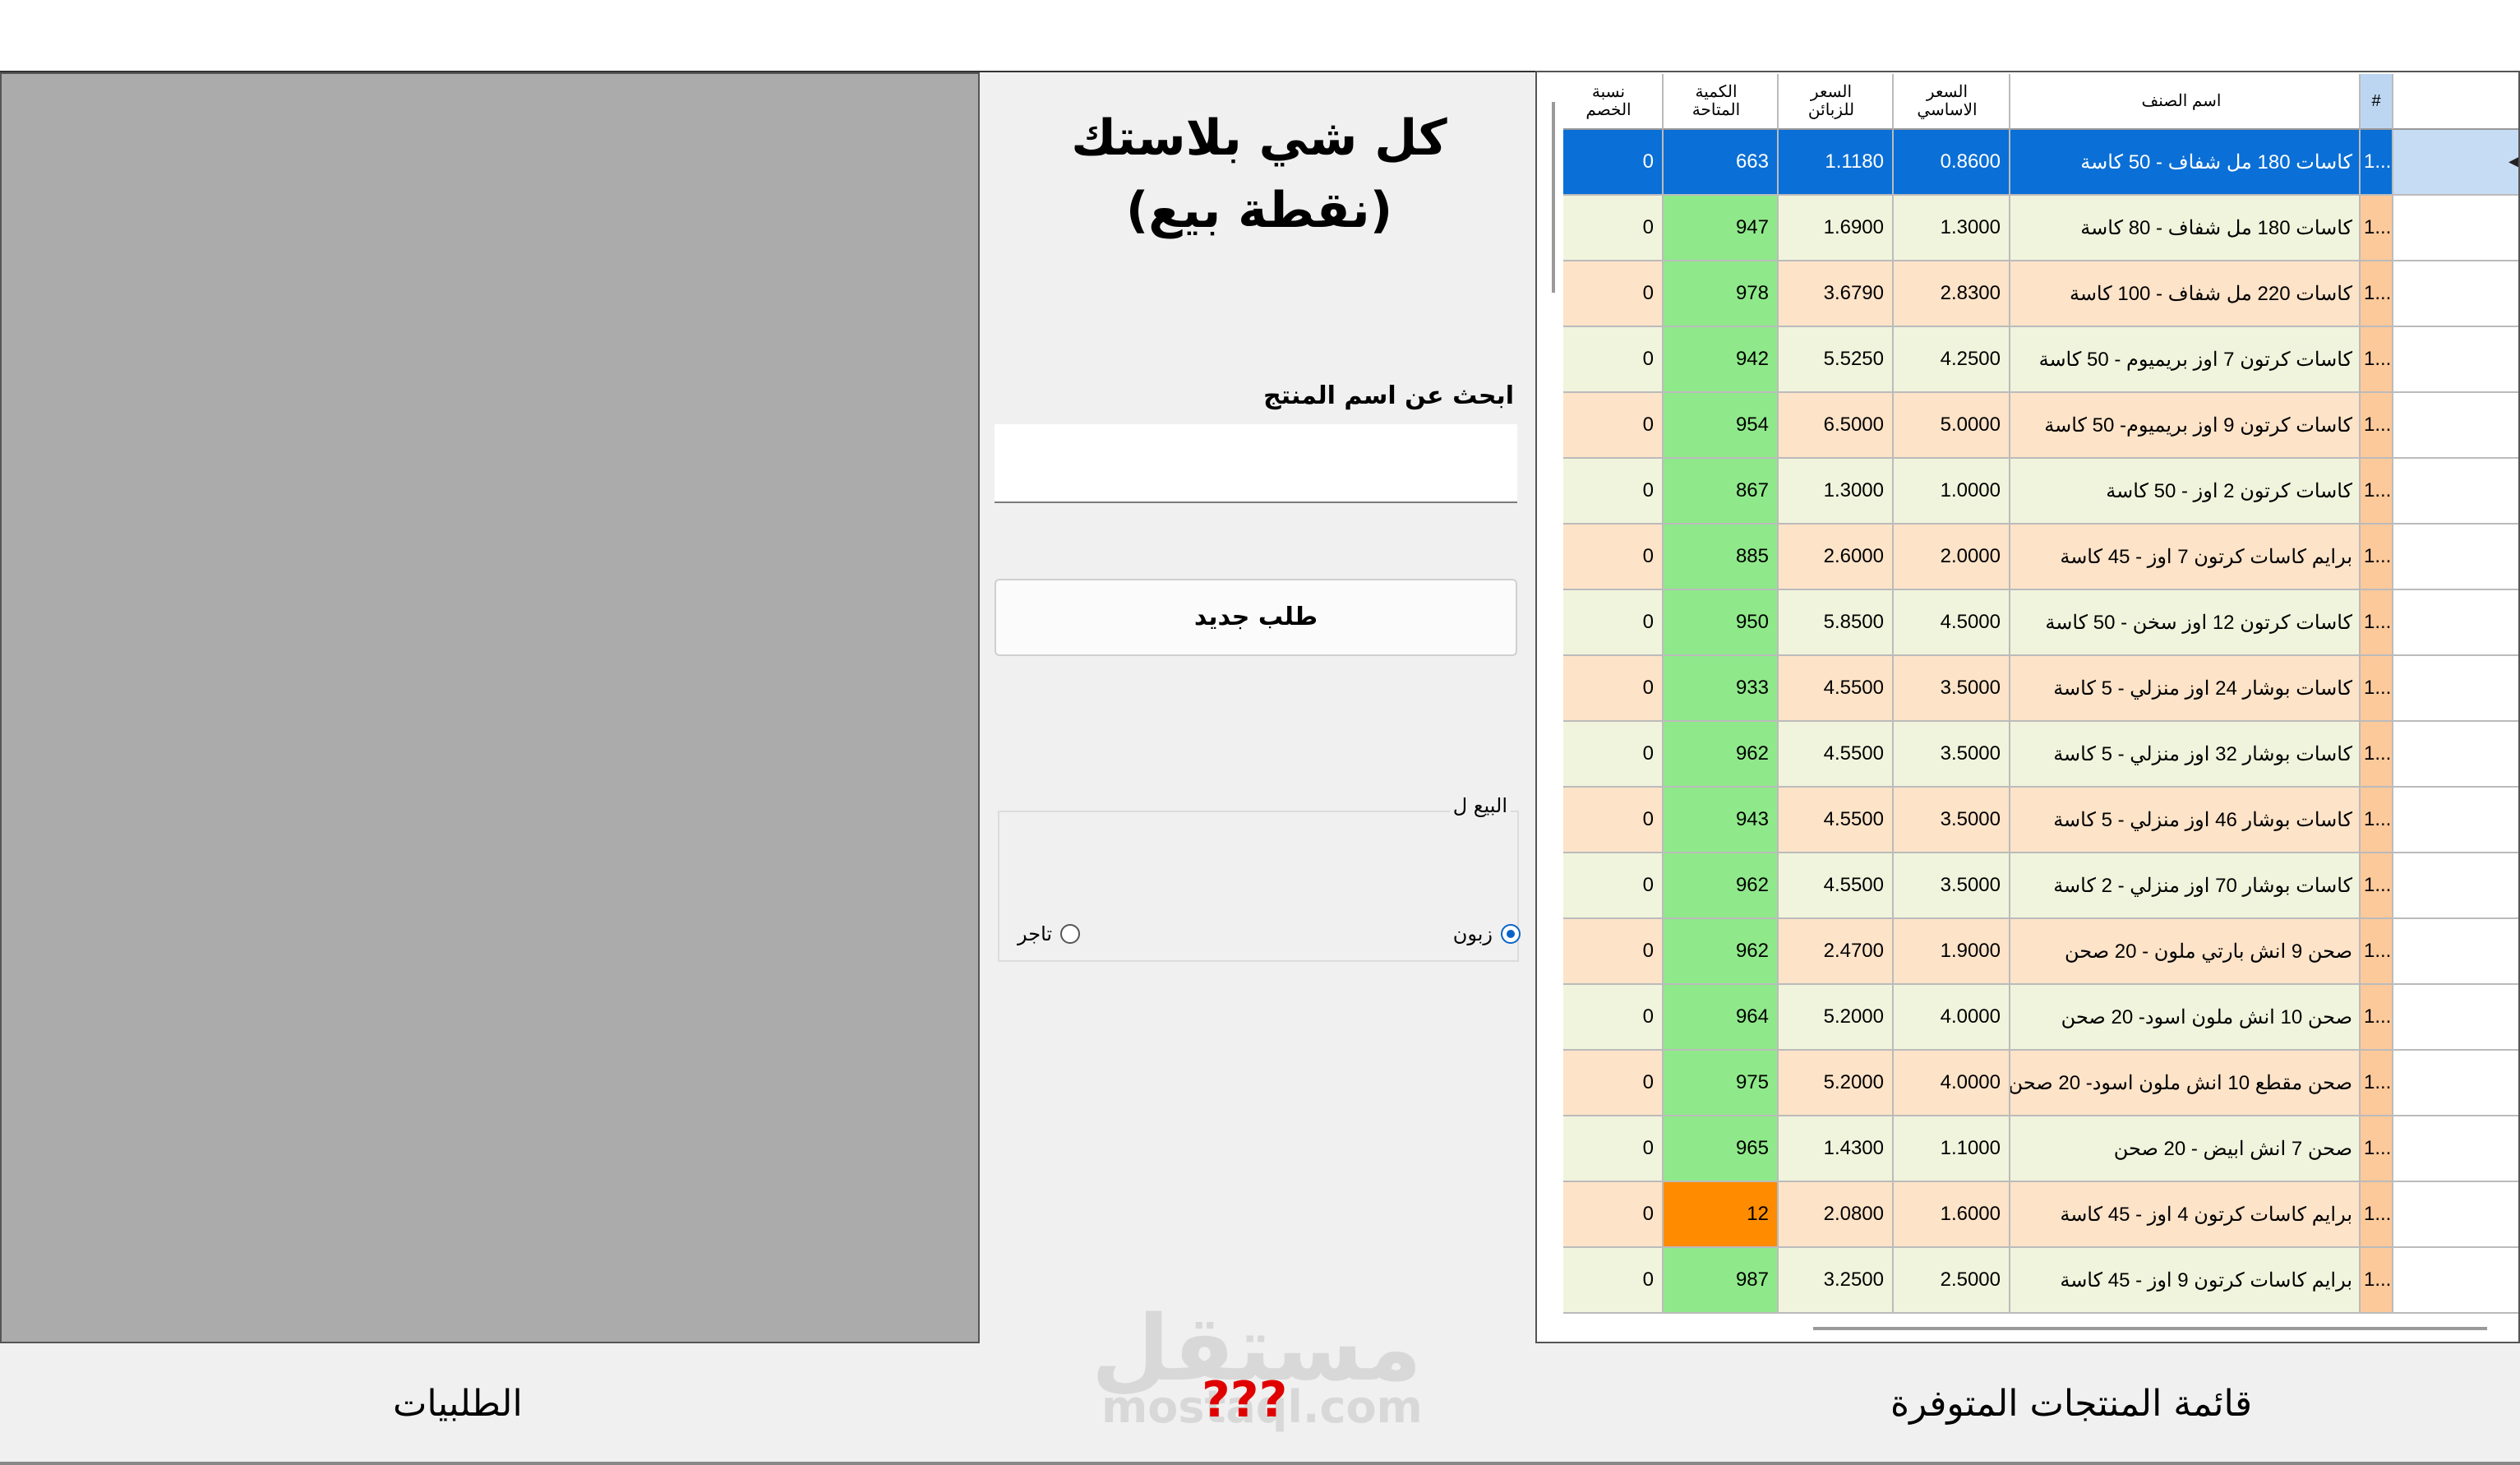 This screenshot has width=2520, height=1465. I want to click on product-name-cell: برايم كاسات كرتون 7 اوز - 45 كاسة, so click(2185, 557).